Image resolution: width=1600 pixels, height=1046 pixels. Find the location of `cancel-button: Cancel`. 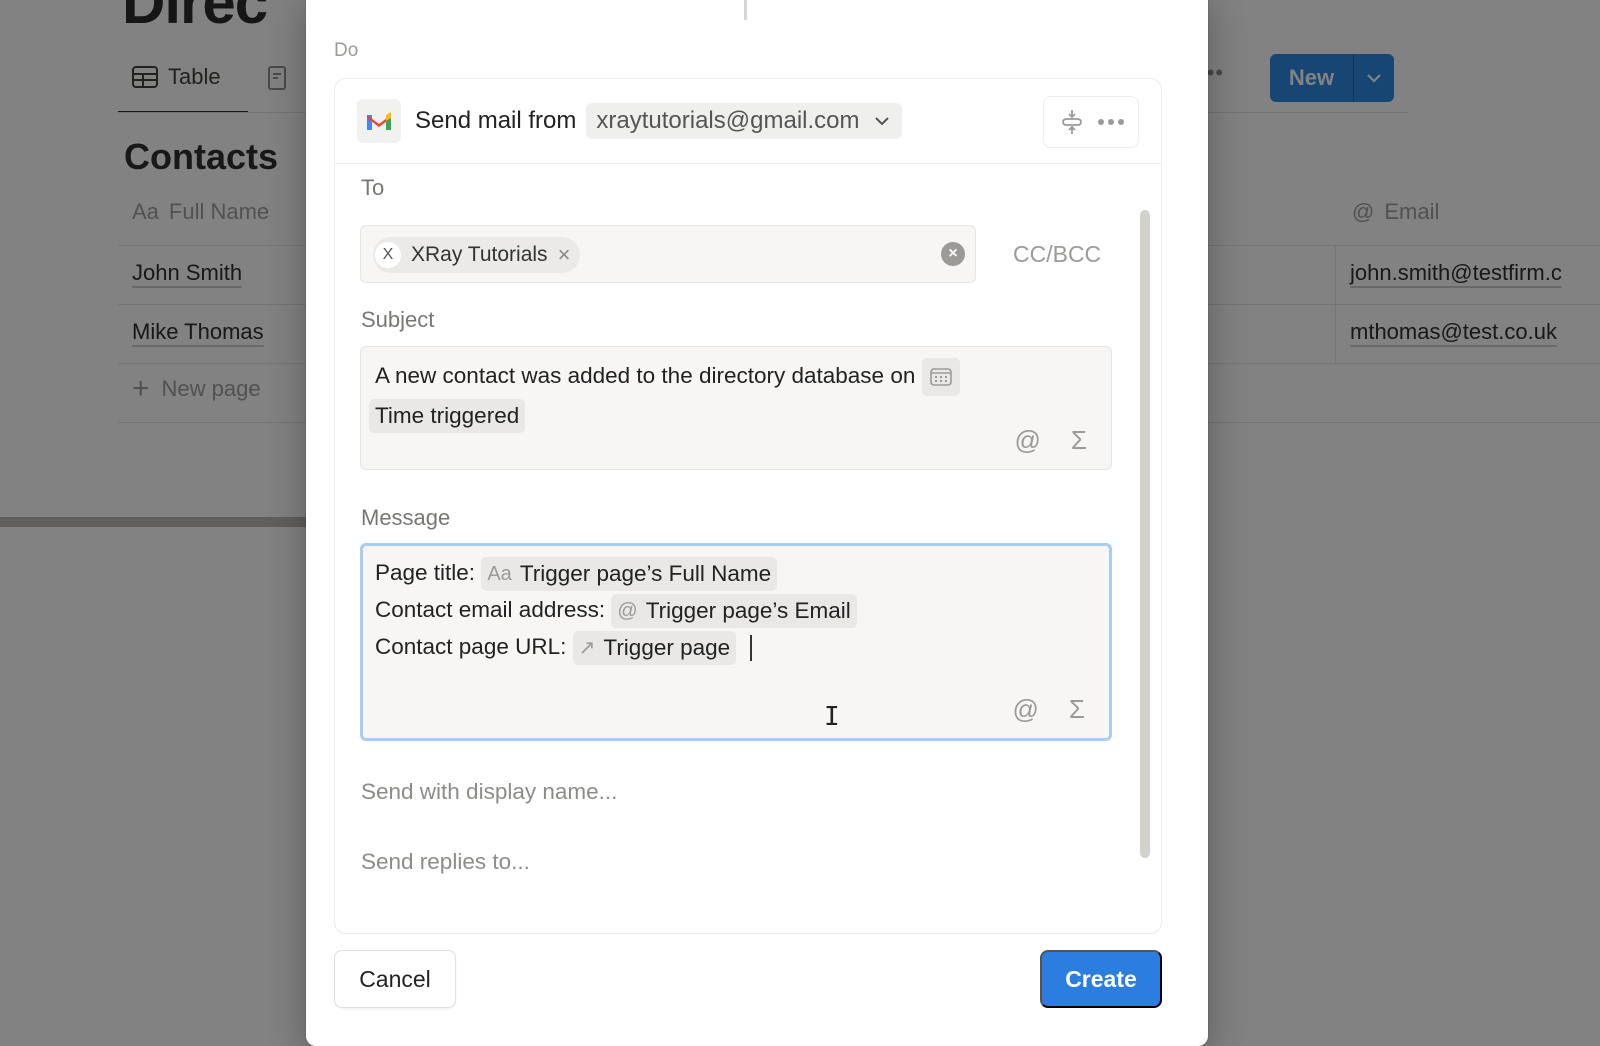

cancel-button: Cancel is located at coordinates (395, 979).